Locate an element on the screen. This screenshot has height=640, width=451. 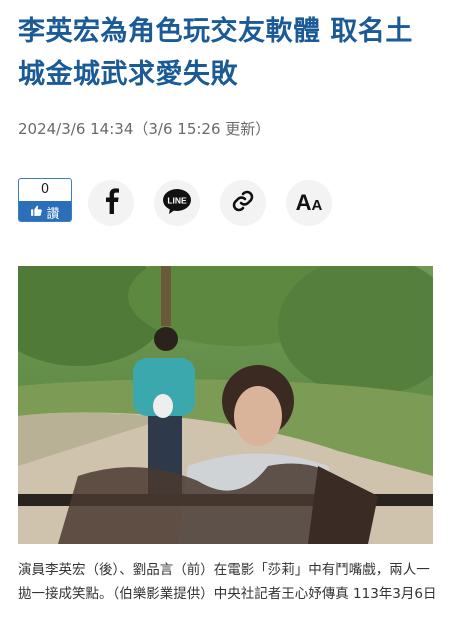
thumbs-up-icon is located at coordinates (36, 212).